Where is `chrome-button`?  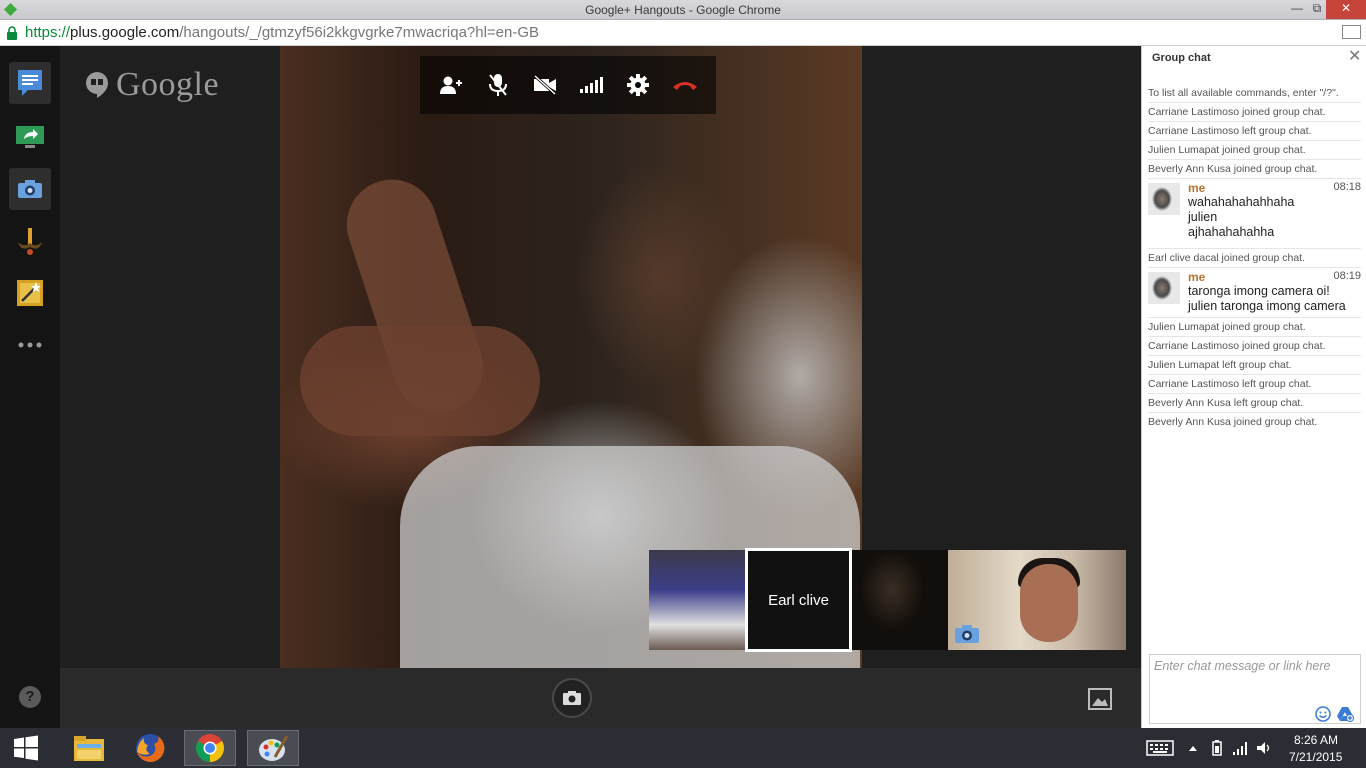
chrome-button is located at coordinates (210, 748).